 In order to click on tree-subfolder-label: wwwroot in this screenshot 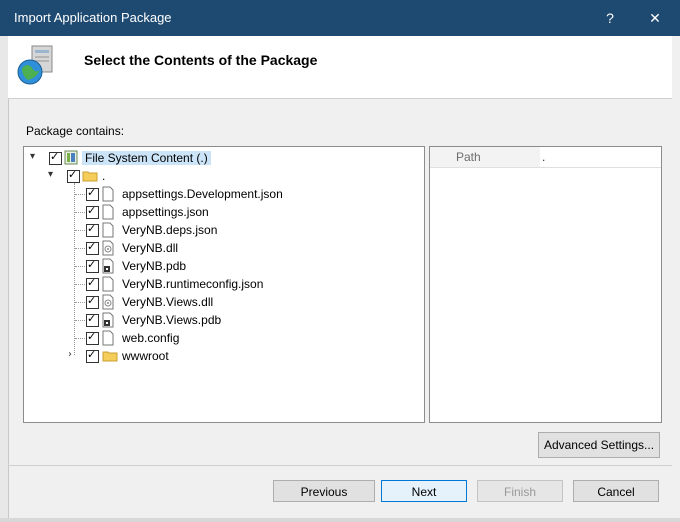, I will do `click(145, 356)`.